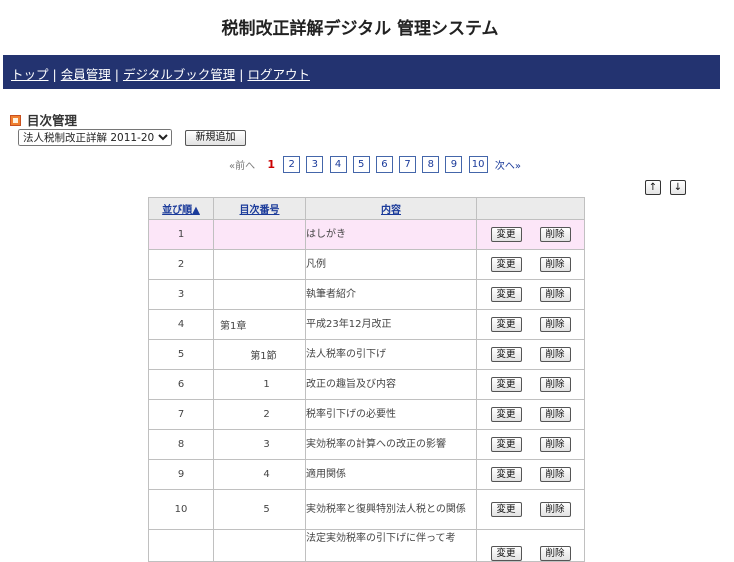 The width and height of the screenshot is (734, 562). I want to click on row-order: 1, so click(181, 234).